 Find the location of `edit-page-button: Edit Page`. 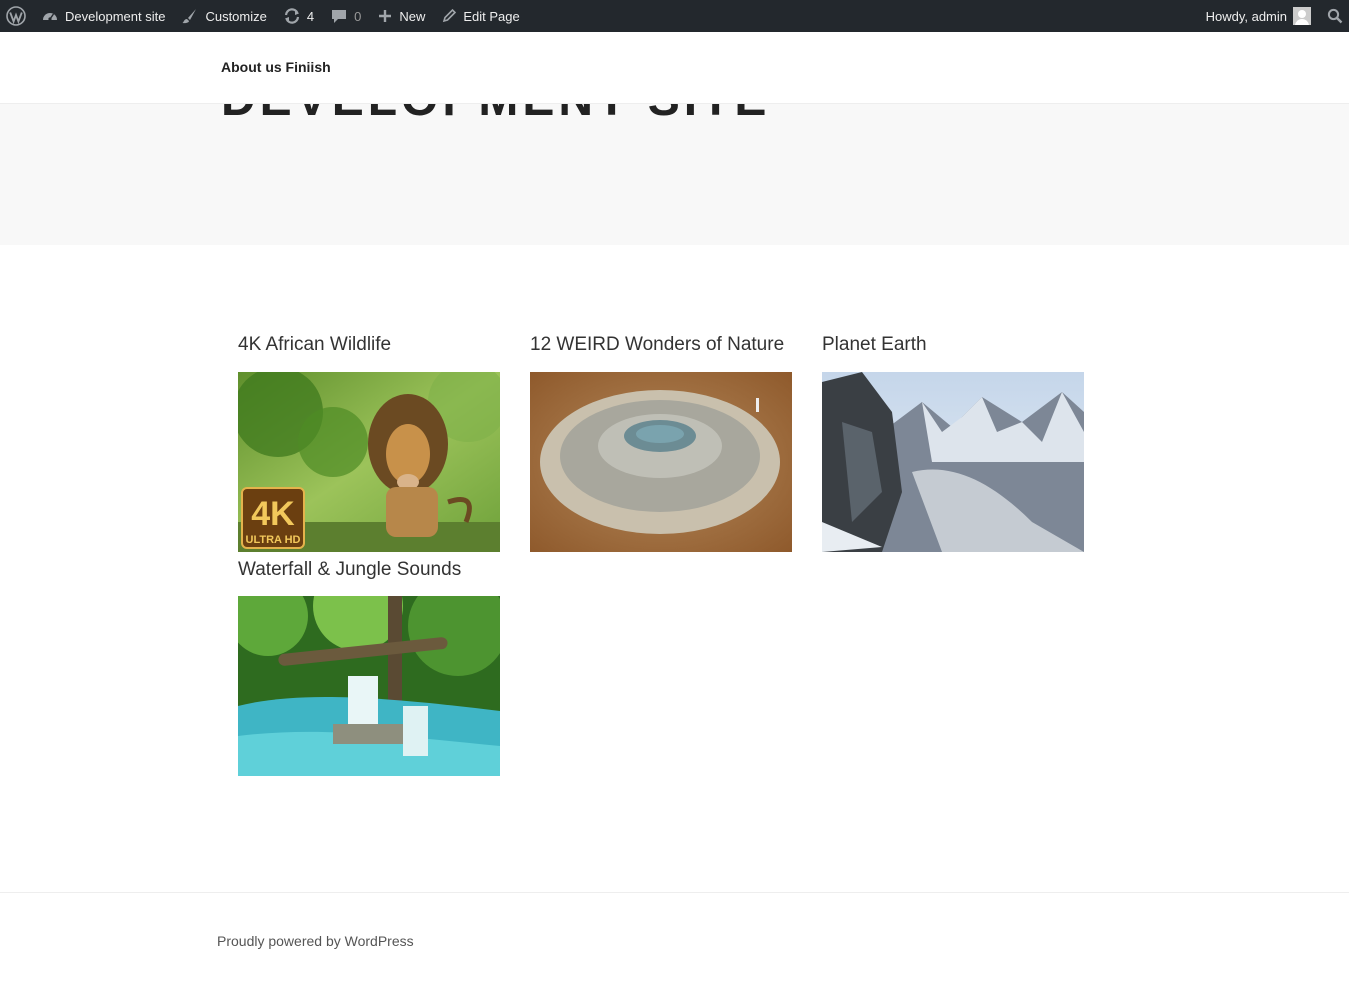

edit-page-button: Edit Page is located at coordinates (480, 16).